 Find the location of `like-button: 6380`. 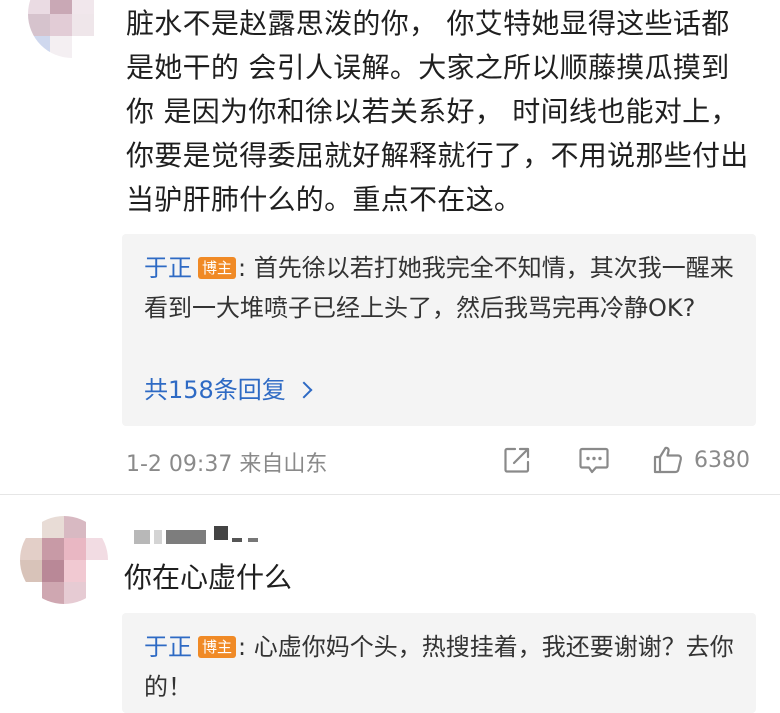

like-button: 6380 is located at coordinates (701, 460).